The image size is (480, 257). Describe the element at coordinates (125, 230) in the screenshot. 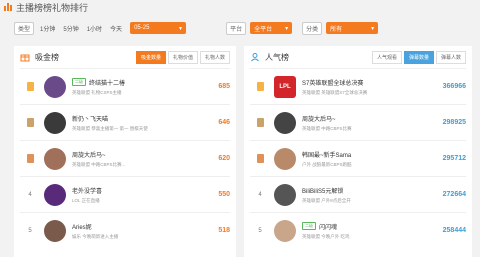

I see `table-row: 5 Aries妮 娱乐 今晚萌新进入主播 518` at that location.